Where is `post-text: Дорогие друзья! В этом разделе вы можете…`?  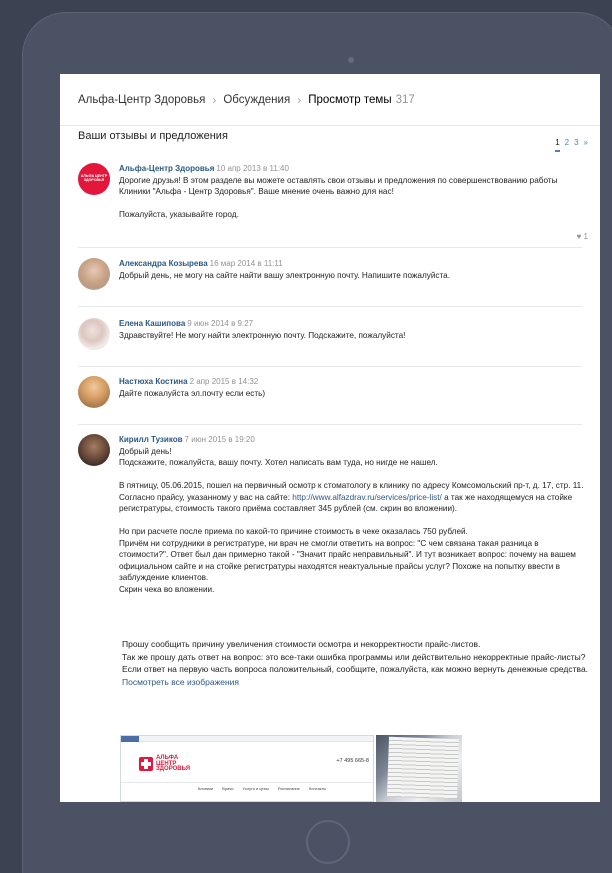
post-text: Дорогие друзья! В этом разделе вы можете… is located at coordinates (338, 186).